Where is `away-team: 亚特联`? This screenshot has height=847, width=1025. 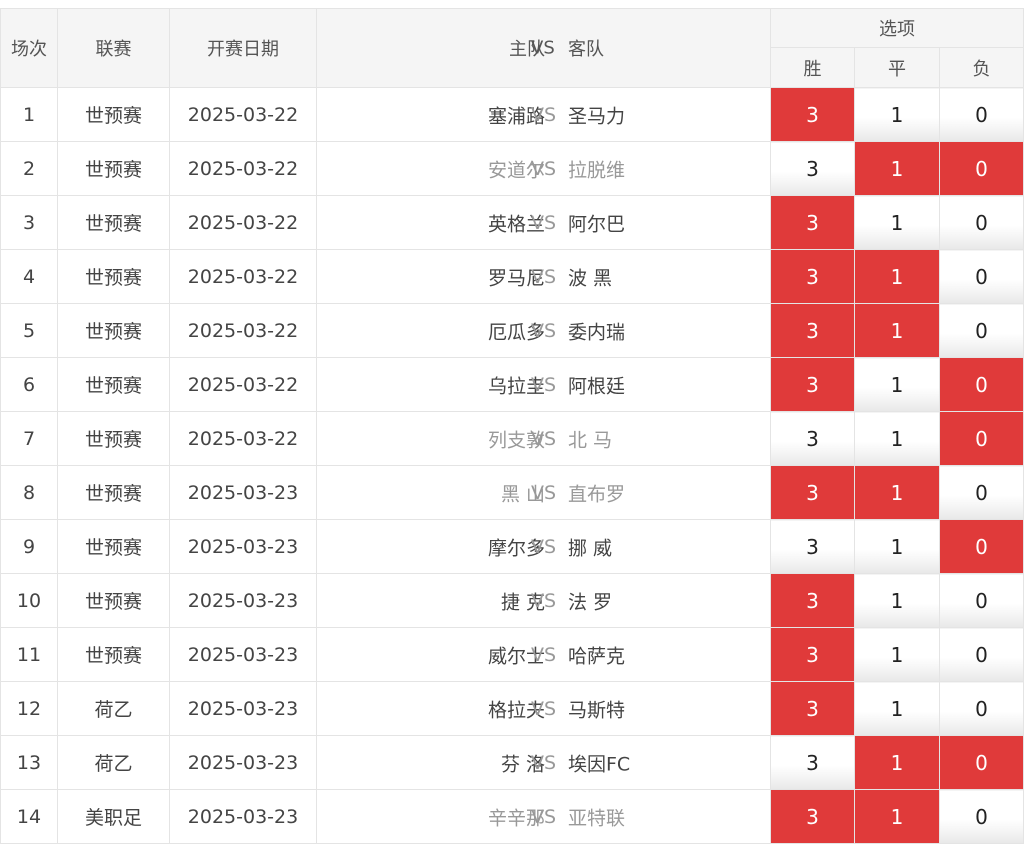 away-team: 亚特联 is located at coordinates (597, 818).